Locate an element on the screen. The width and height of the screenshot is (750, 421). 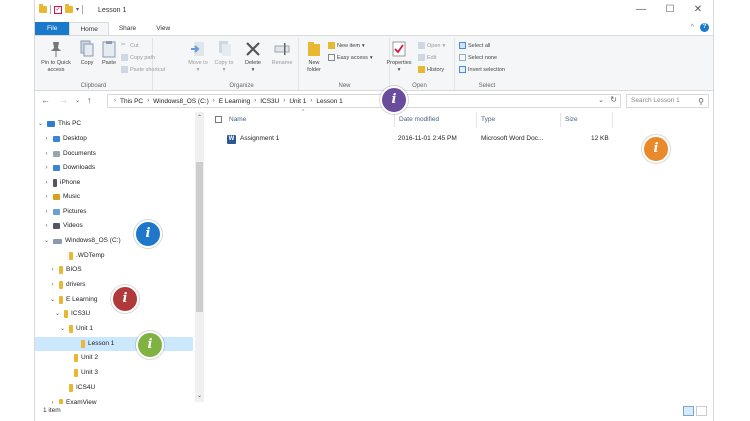
documents-icon is located at coordinates (56, 154).